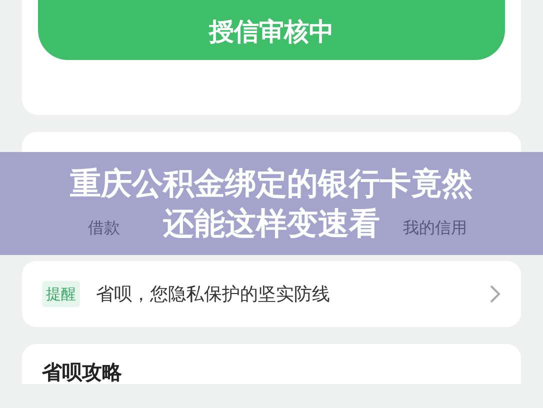  Describe the element at coordinates (495, 294) in the screenshot. I see `chevron-right-icon` at that location.